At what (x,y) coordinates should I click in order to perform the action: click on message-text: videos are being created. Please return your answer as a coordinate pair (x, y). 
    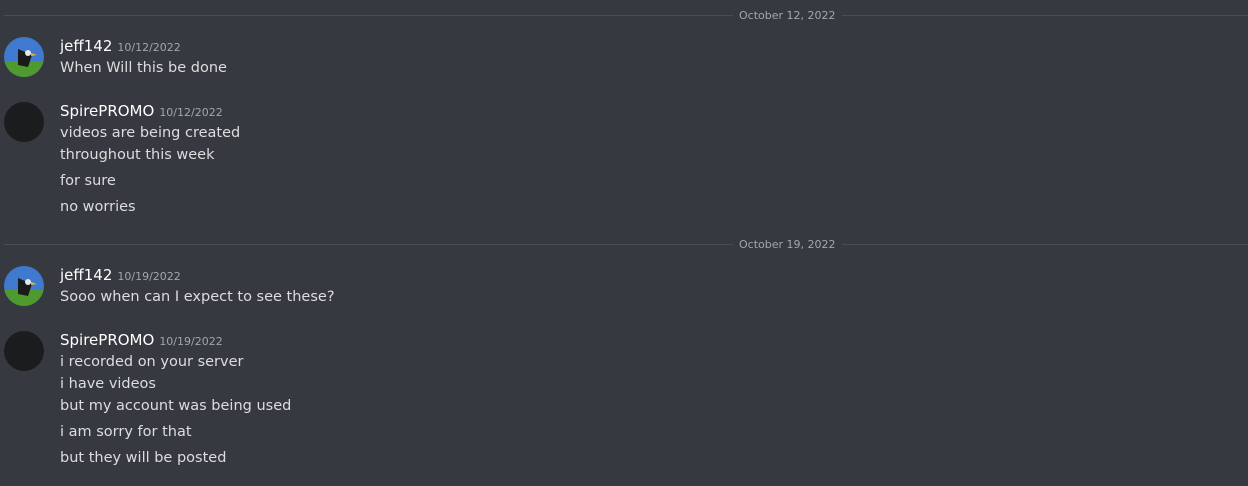
    Looking at the image, I should click on (150, 133).